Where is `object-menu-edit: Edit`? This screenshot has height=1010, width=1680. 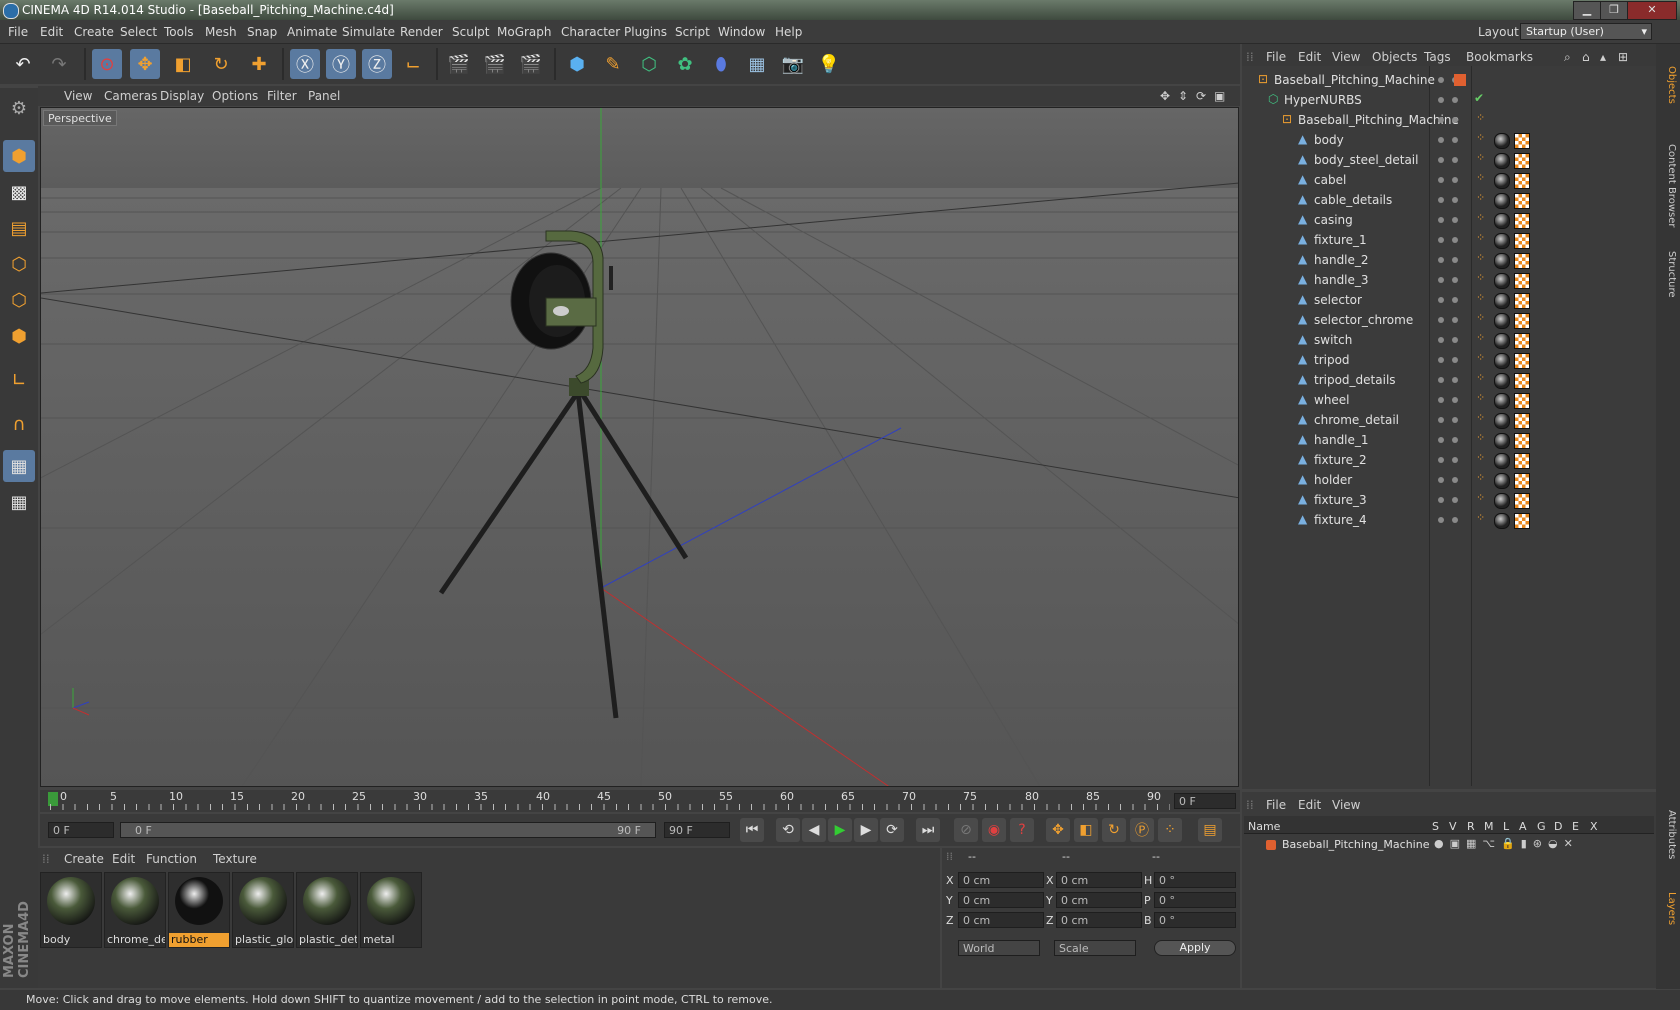 object-menu-edit: Edit is located at coordinates (1309, 57).